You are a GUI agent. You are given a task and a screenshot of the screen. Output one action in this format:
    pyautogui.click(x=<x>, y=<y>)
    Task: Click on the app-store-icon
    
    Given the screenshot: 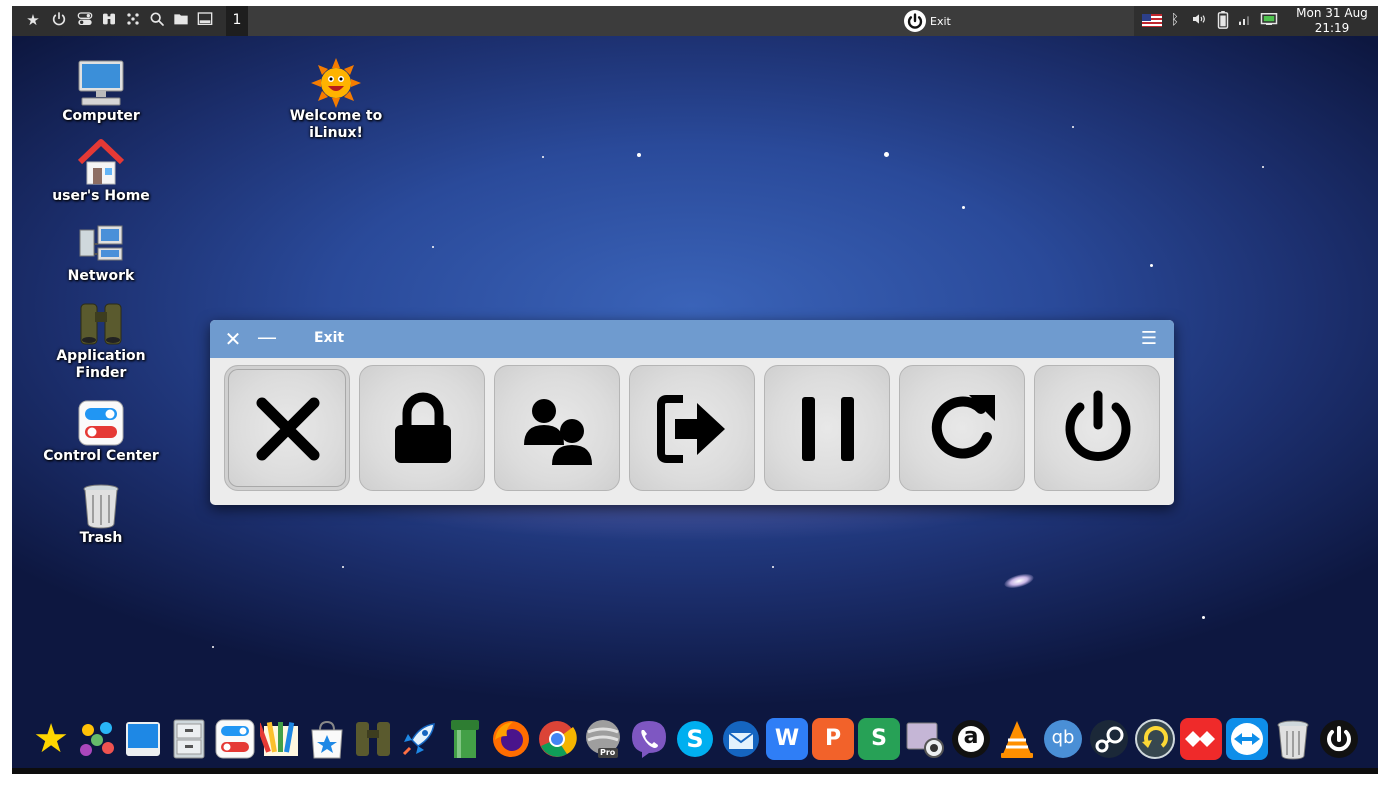 What is the action you would take?
    pyautogui.click(x=327, y=739)
    